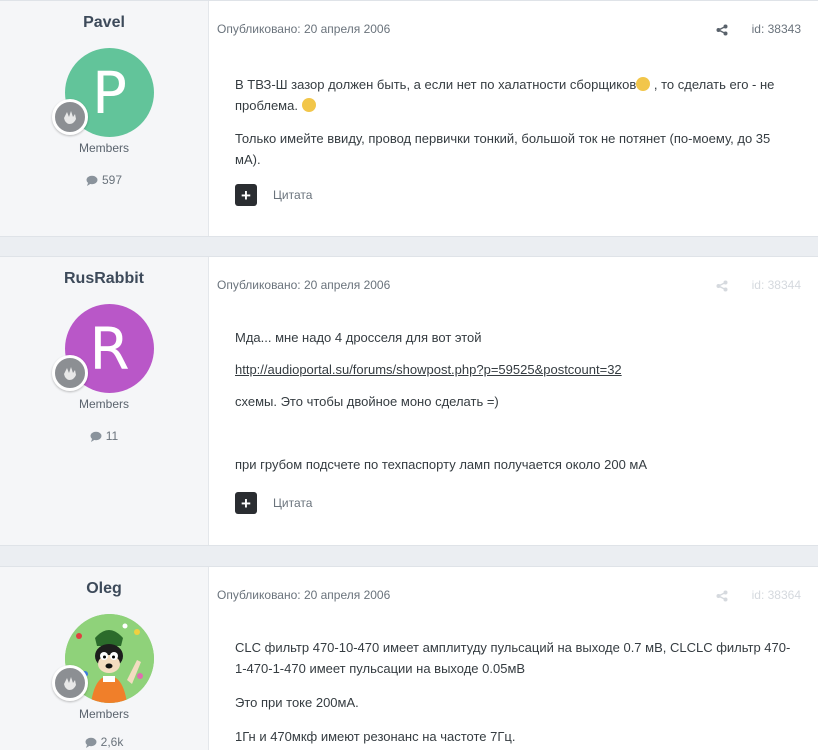 This screenshot has height=750, width=818. I want to click on author-name: Oleg, so click(104, 589).